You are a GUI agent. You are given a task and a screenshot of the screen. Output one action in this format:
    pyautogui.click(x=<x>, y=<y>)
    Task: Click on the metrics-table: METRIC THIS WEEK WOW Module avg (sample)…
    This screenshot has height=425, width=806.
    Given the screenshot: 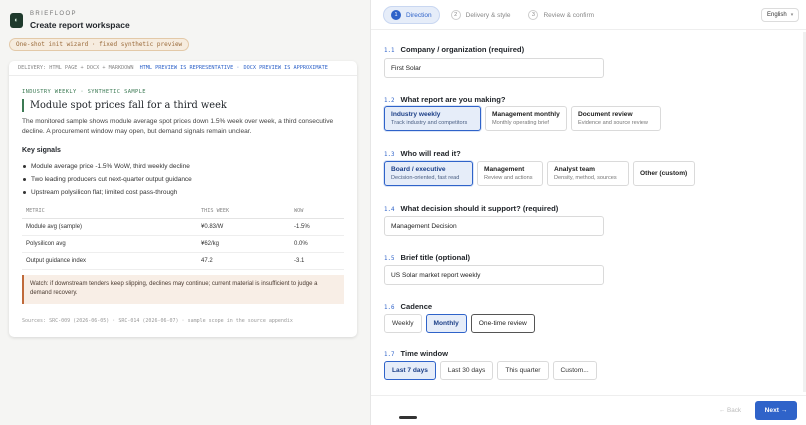 What is the action you would take?
    pyautogui.click(x=183, y=237)
    